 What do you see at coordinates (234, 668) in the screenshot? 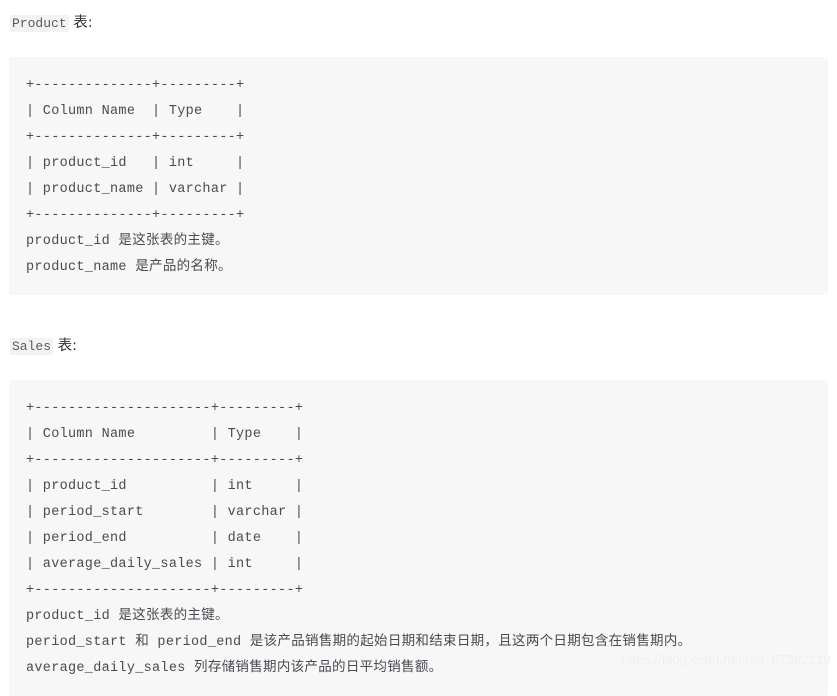
I see `sales-note-average-daily-sales: average_daily_sales 列存储销售期内该产品的日平均销售额。` at bounding box center [234, 668].